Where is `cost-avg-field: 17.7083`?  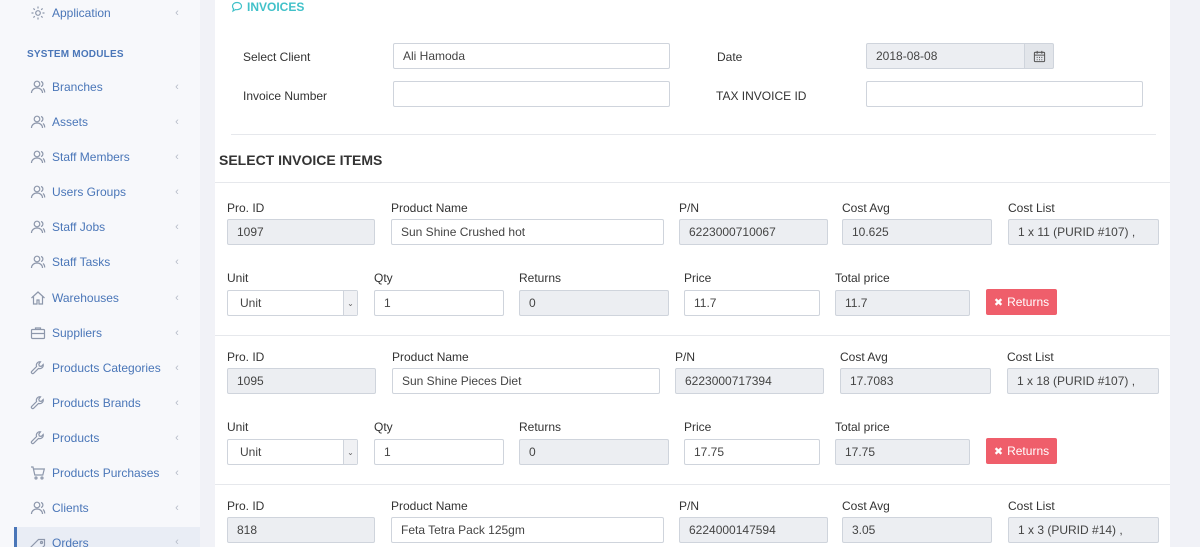
cost-avg-field: 17.7083 is located at coordinates (915, 381).